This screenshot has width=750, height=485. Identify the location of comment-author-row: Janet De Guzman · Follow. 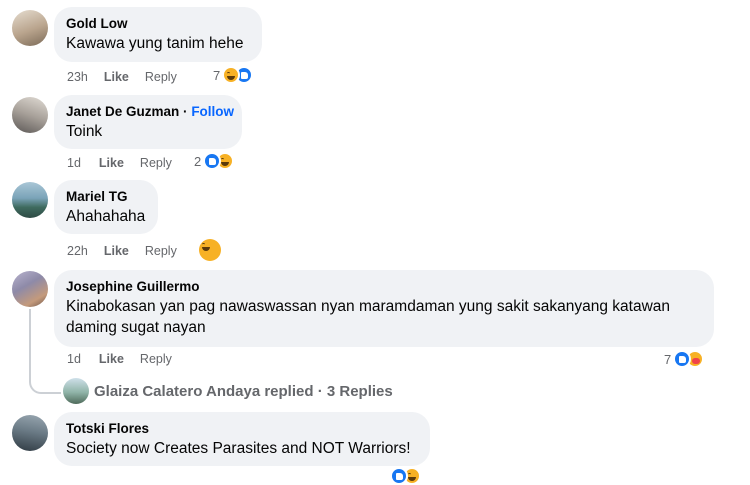
(150, 112).